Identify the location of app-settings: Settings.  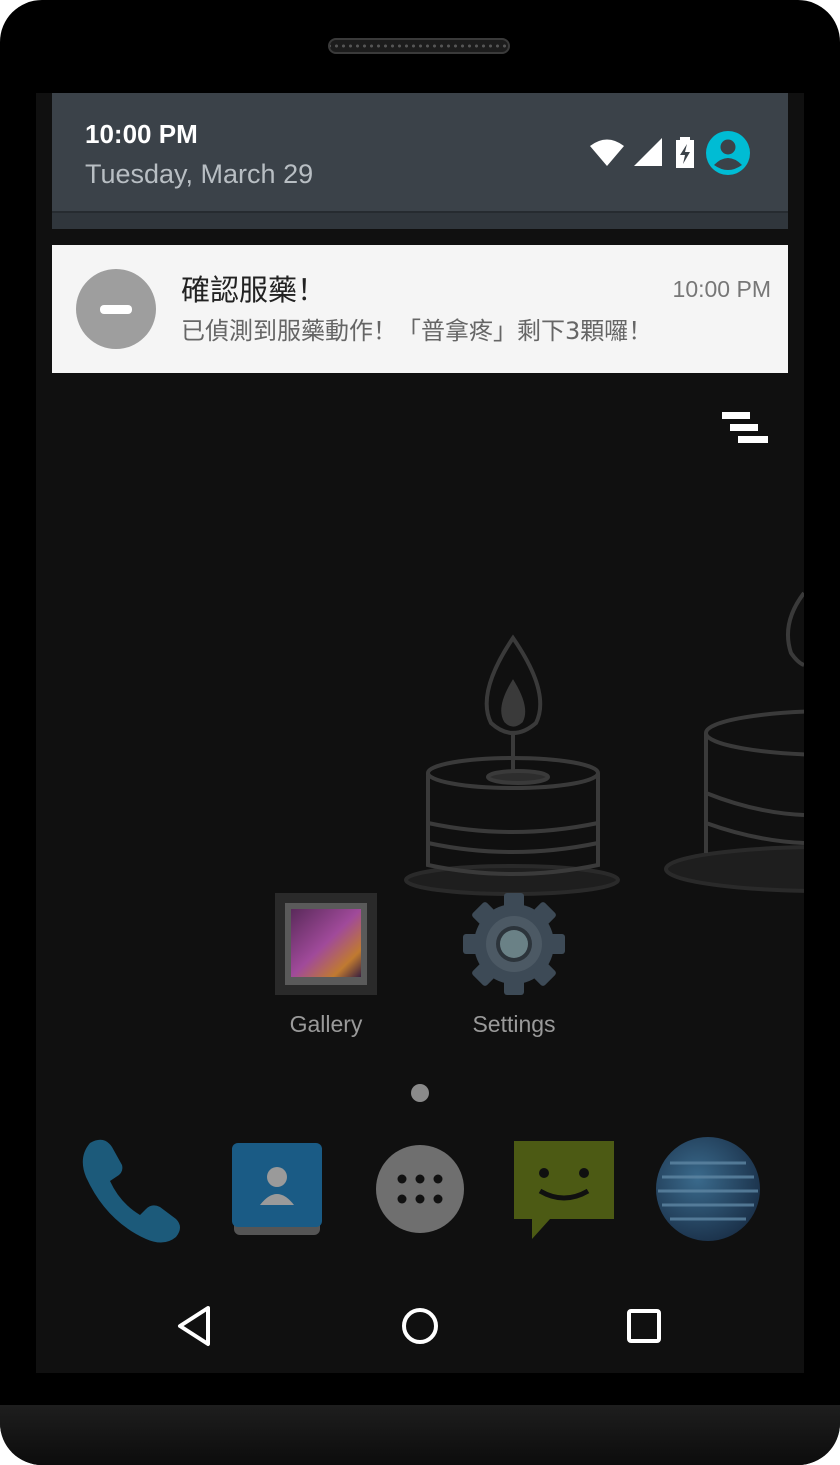
(514, 969).